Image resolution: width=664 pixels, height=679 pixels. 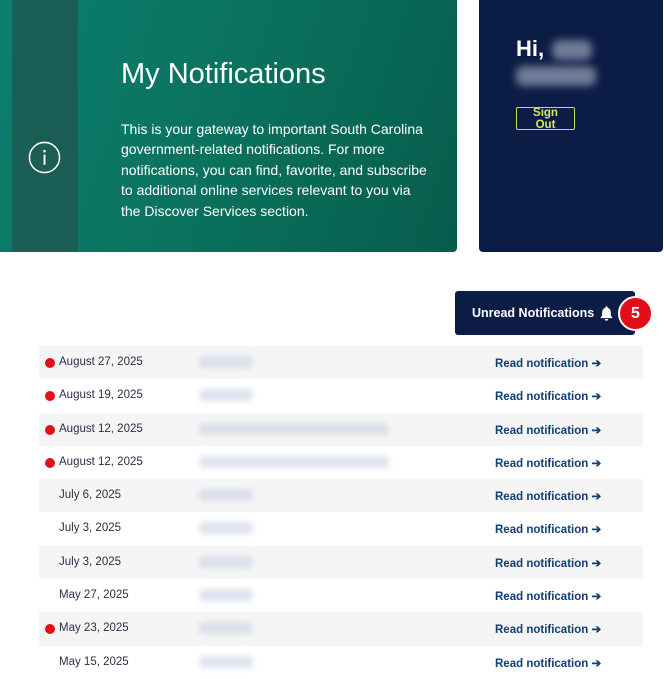 What do you see at coordinates (94, 661) in the screenshot?
I see `notification-date: May 15, 2025` at bounding box center [94, 661].